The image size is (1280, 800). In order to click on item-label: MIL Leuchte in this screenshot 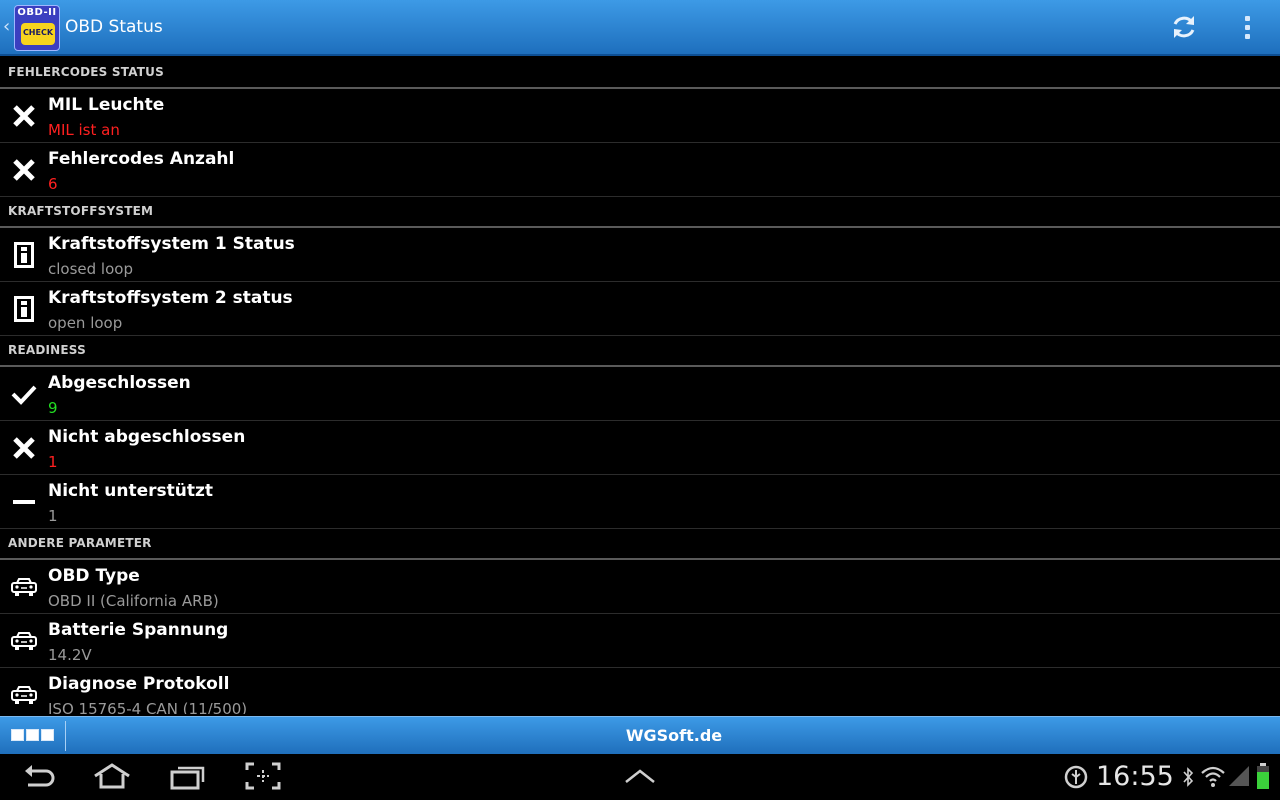, I will do `click(106, 105)`.